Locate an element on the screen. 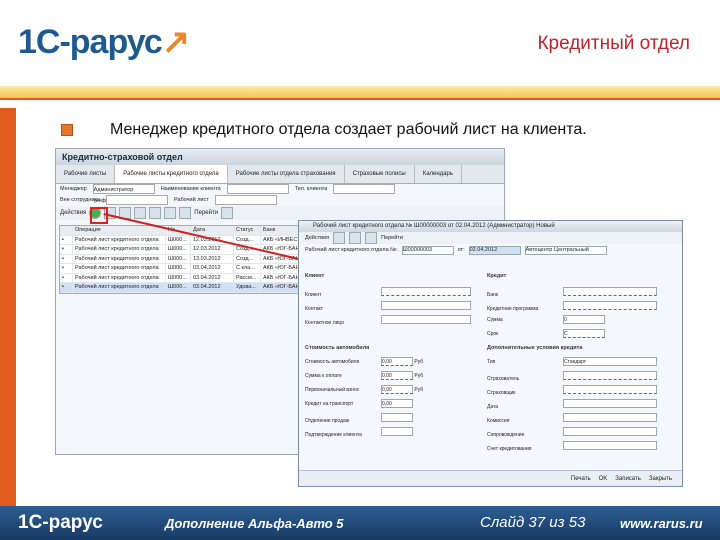 This screenshot has width=720, height=540. filter-label-manager: Менеджер is located at coordinates (73, 189).